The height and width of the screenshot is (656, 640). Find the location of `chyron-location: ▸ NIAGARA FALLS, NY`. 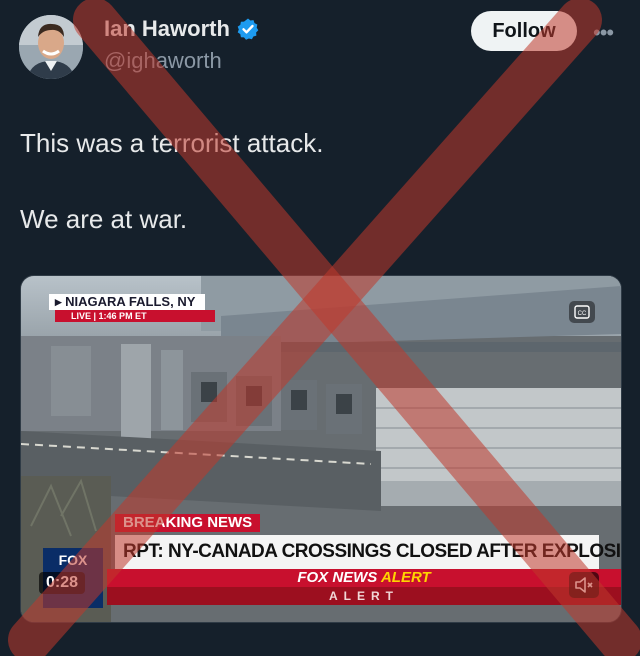

chyron-location: ▸ NIAGARA FALLS, NY is located at coordinates (127, 302).